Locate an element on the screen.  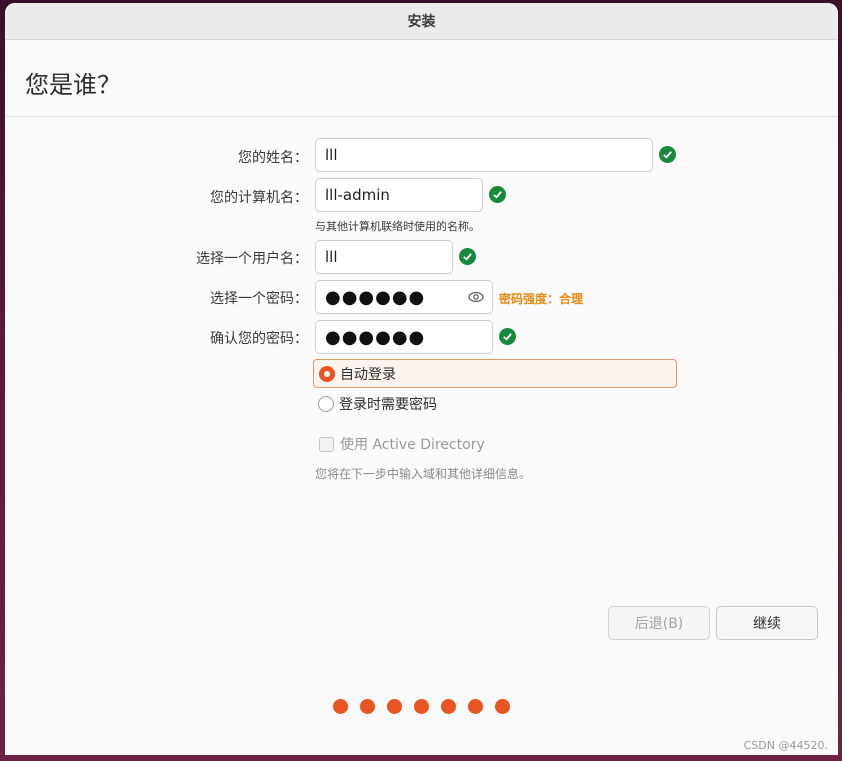
continue-button: 继续 is located at coordinates (767, 623).